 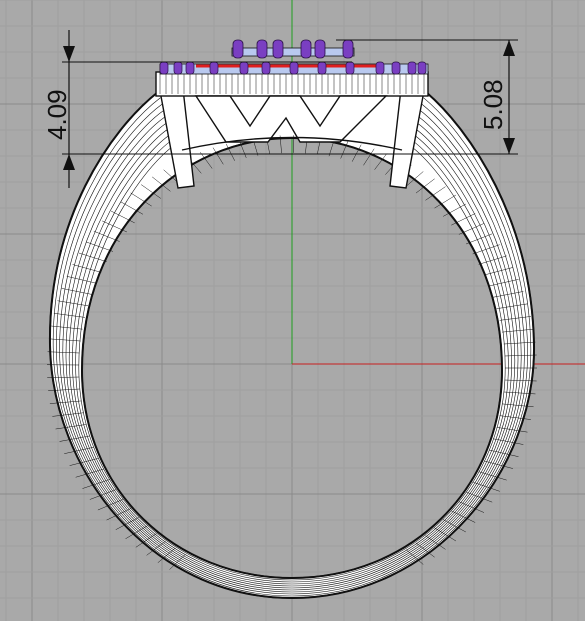 What do you see at coordinates (493, 104) in the screenshot?
I see `dim-right-value: 5.08` at bounding box center [493, 104].